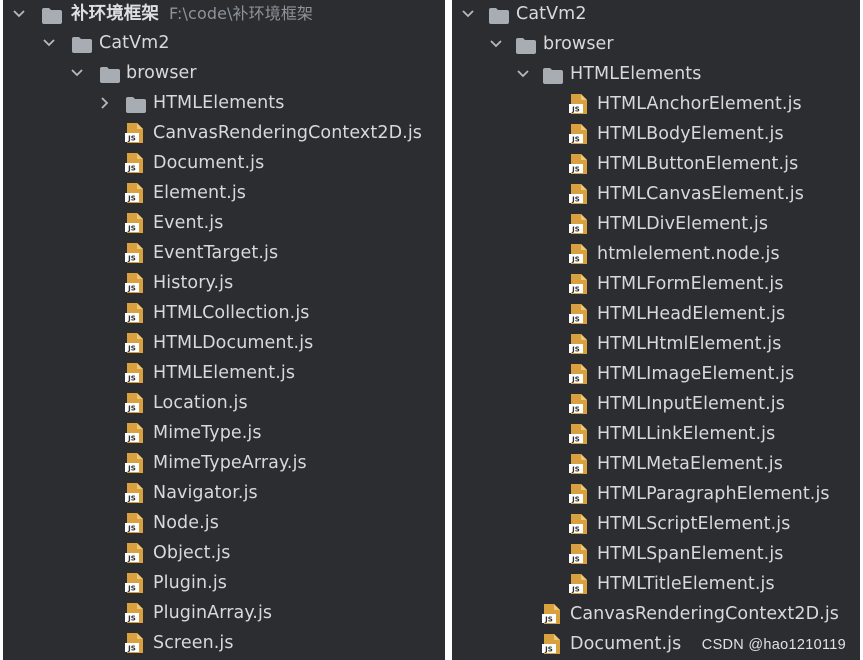  I want to click on tree-row-project-root: 补环境框架 F:\code\补环境框架, so click(224, 14).